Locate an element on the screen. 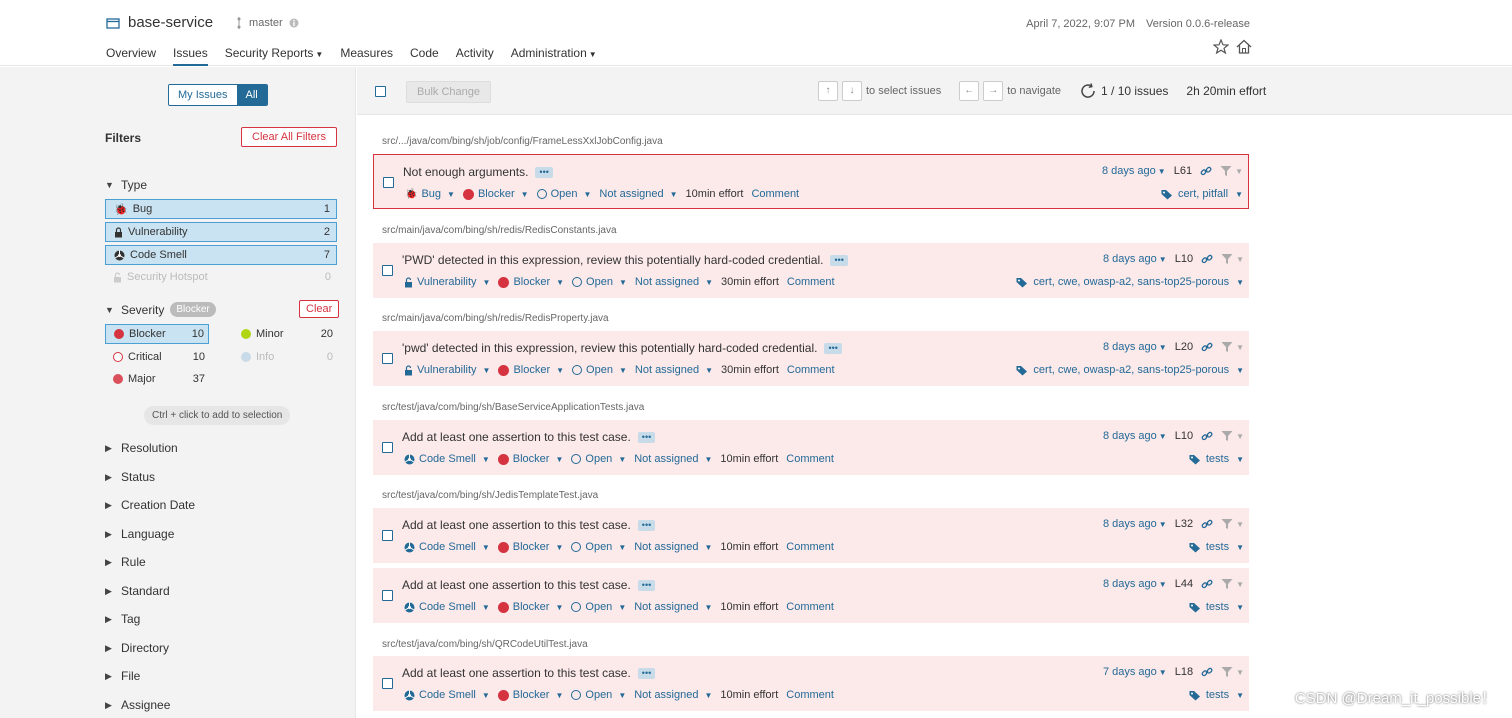 Image resolution: width=1512 pixels, height=718 pixels. facet-language: ▶ Language is located at coordinates (139, 534).